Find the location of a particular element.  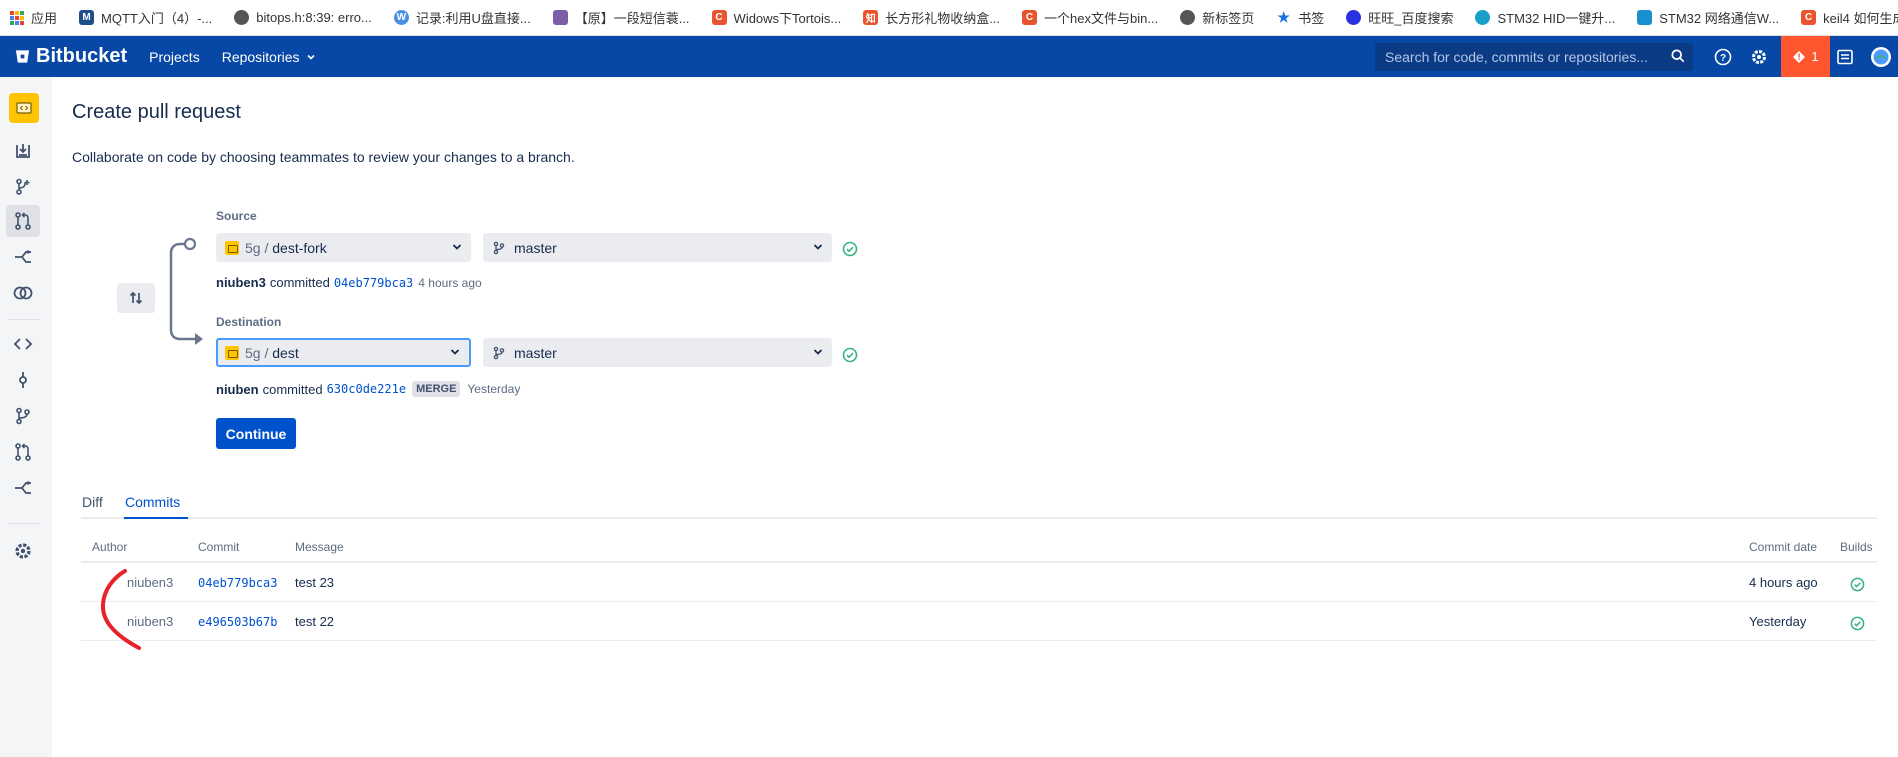

compare-icon is located at coordinates (23, 293).